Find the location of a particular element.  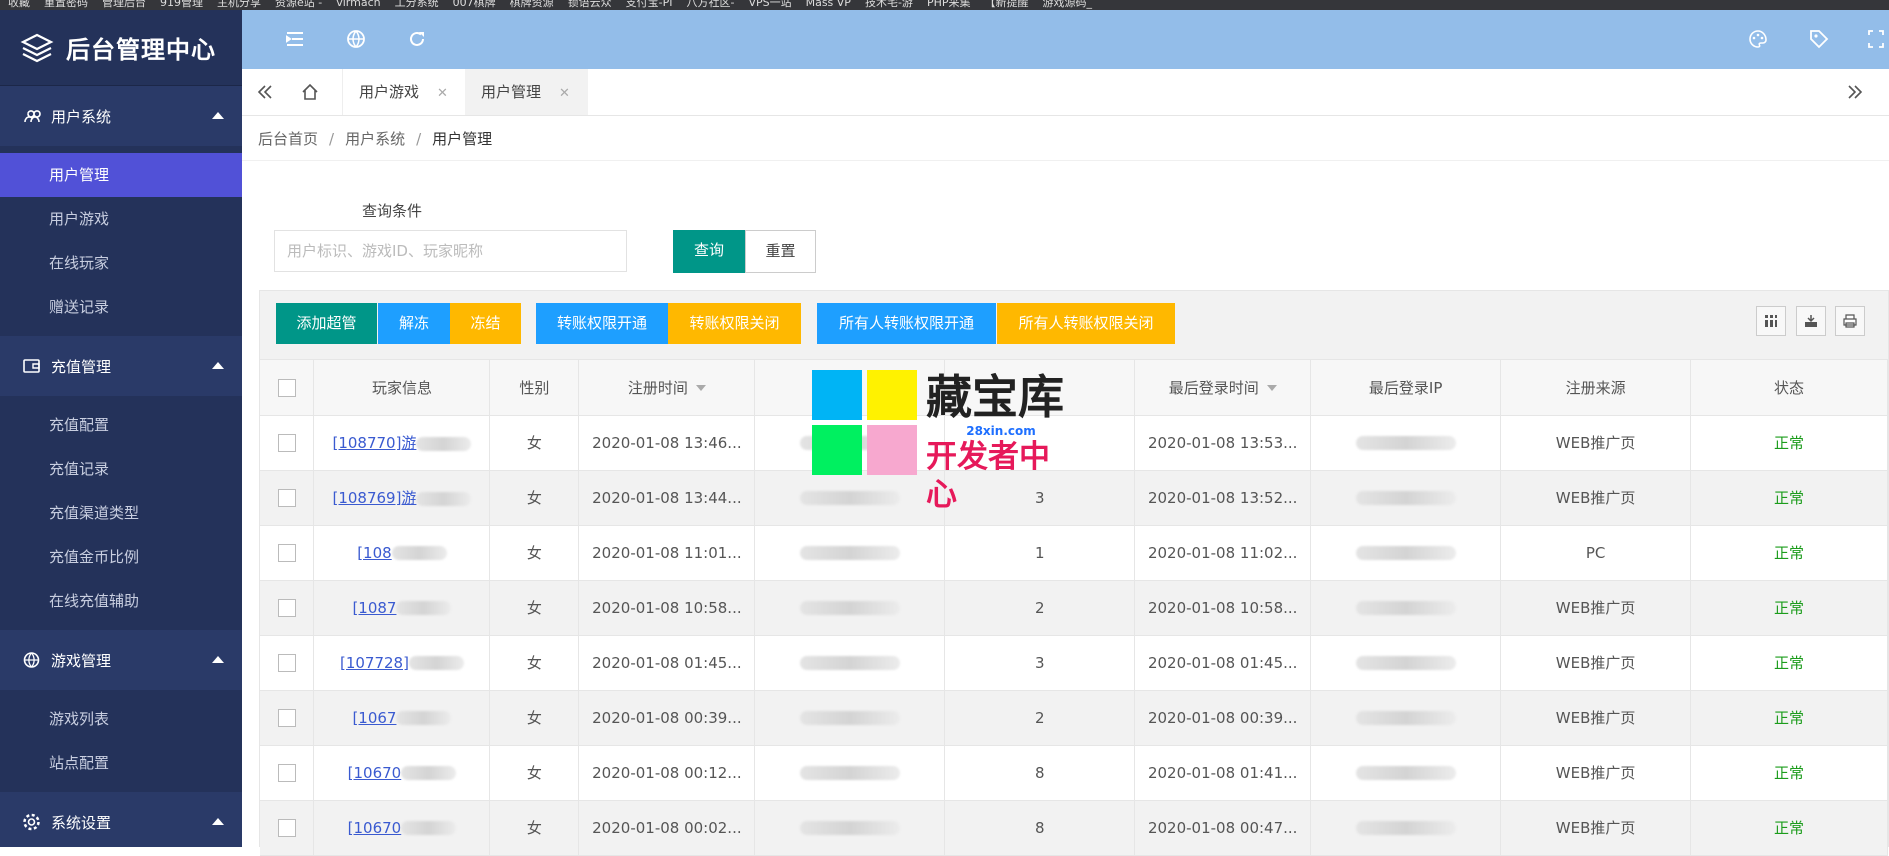

sidebar-item: 赠送记录 is located at coordinates (121, 307).